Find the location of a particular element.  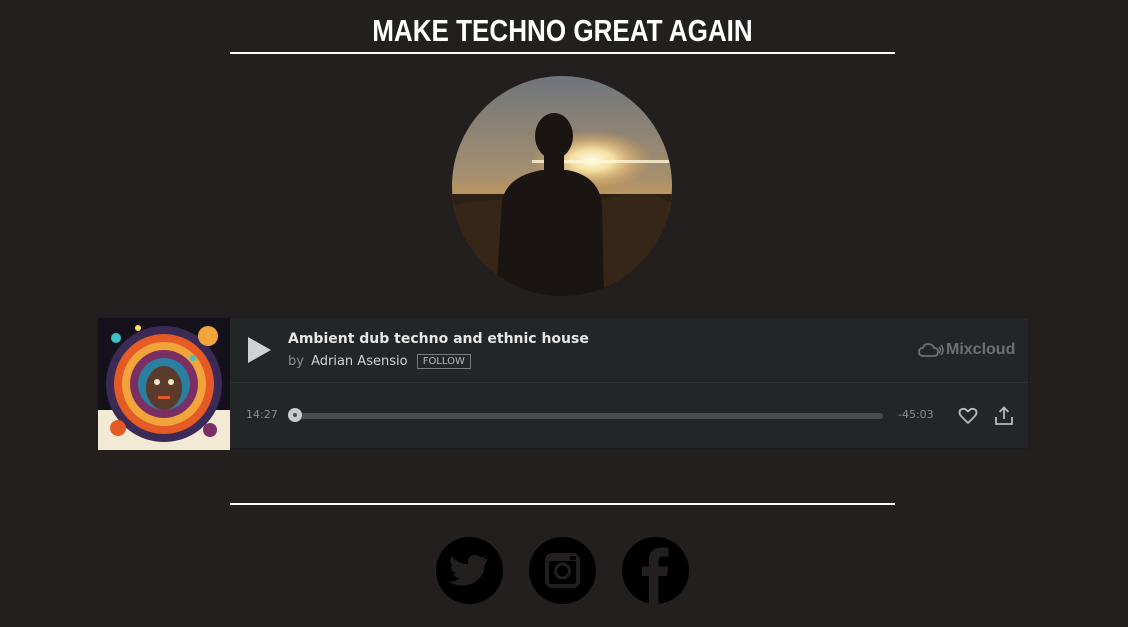

facebook-link is located at coordinates (655, 570).